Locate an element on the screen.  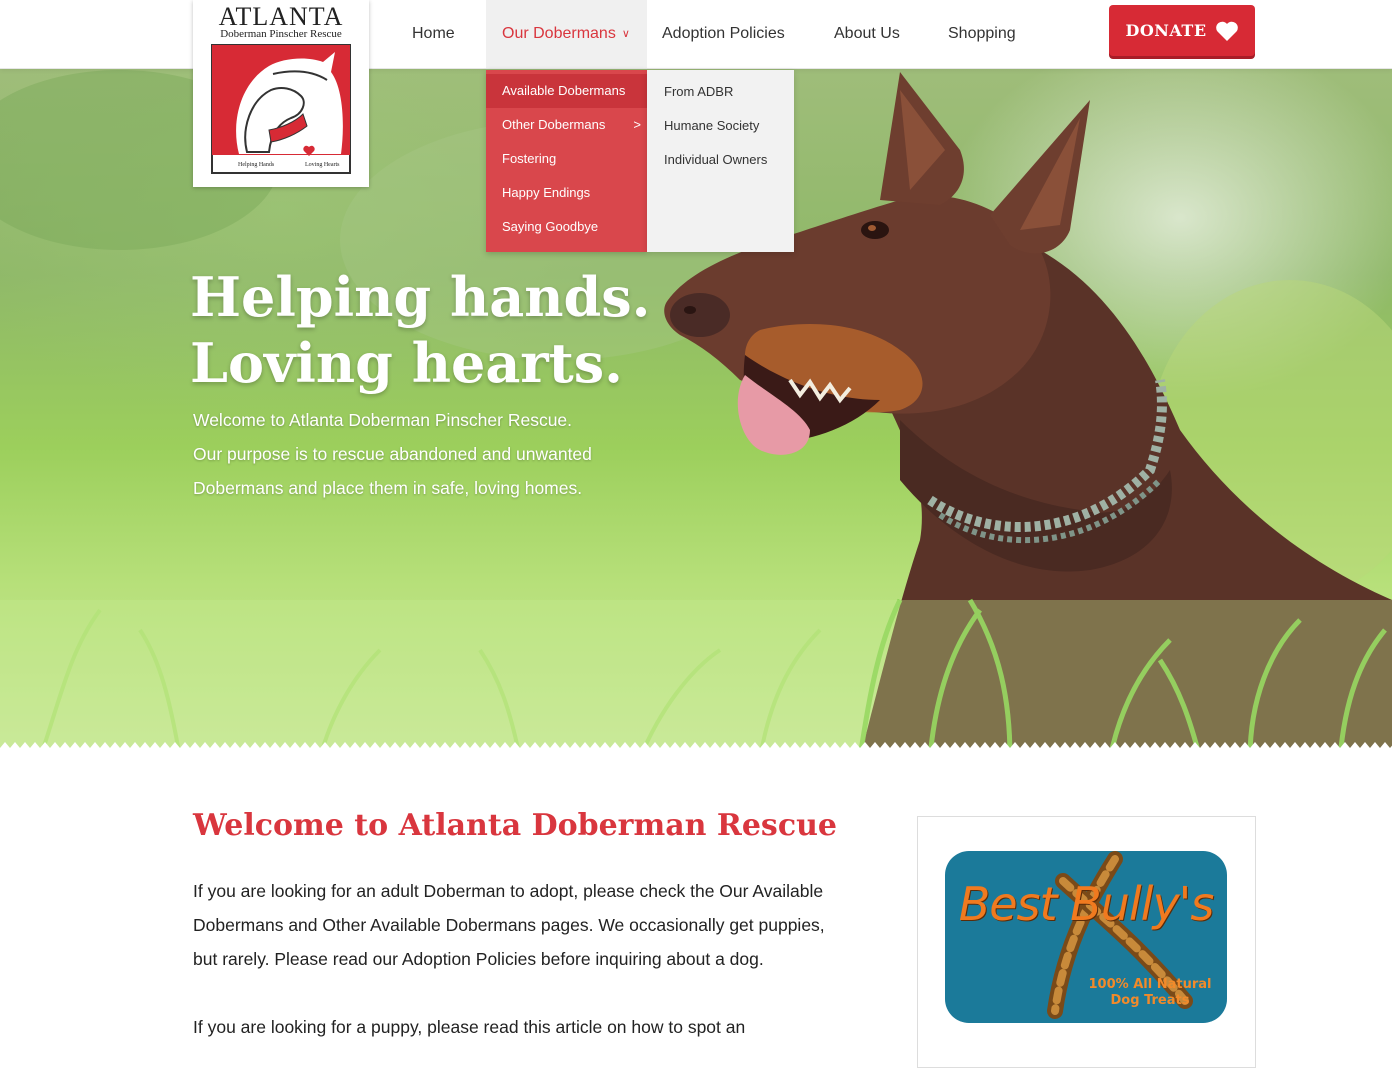
ad-tagline: 100% All Natural Dog Treats is located at coordinates (1150, 993).